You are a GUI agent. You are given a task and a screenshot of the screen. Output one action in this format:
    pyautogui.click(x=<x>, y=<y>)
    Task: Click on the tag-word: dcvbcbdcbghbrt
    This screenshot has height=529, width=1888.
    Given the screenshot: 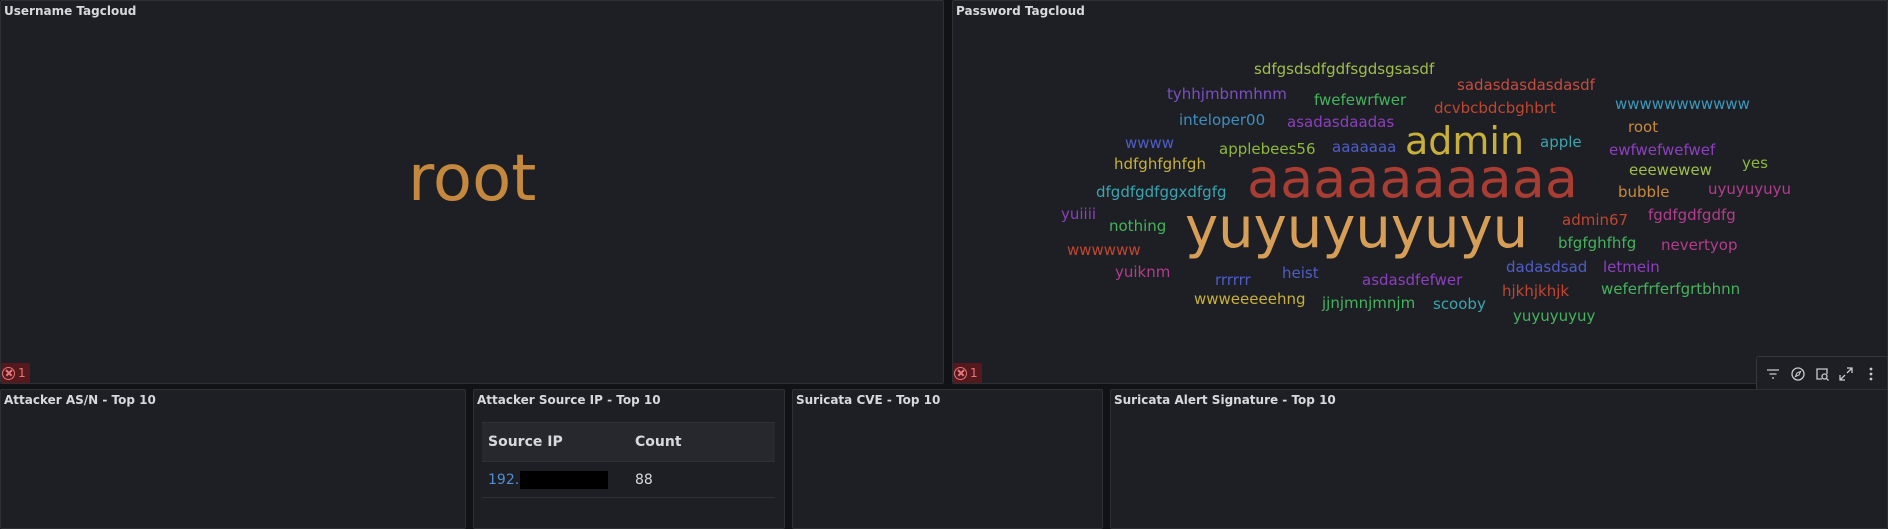 What is the action you would take?
    pyautogui.click(x=1495, y=108)
    